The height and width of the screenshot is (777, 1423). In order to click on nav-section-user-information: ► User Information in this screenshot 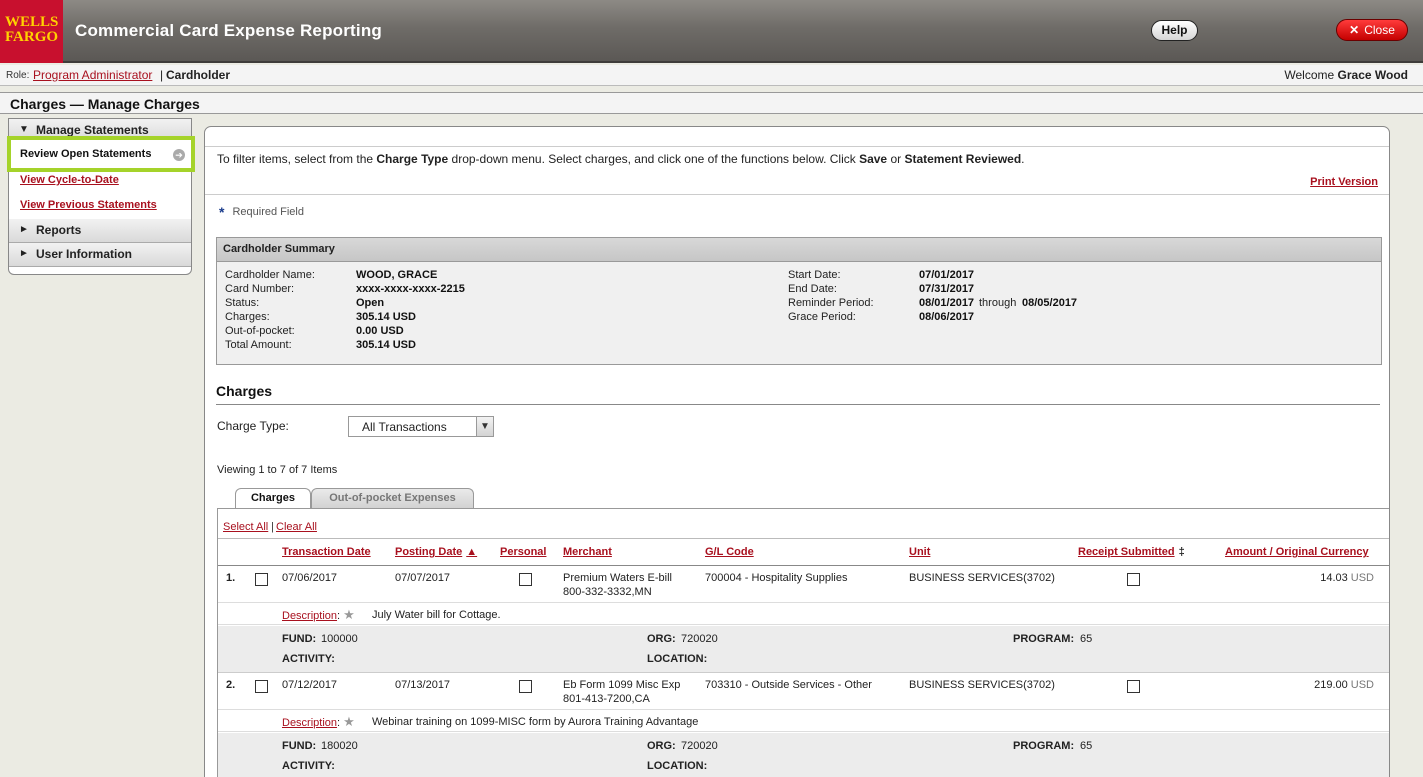, I will do `click(100, 255)`.